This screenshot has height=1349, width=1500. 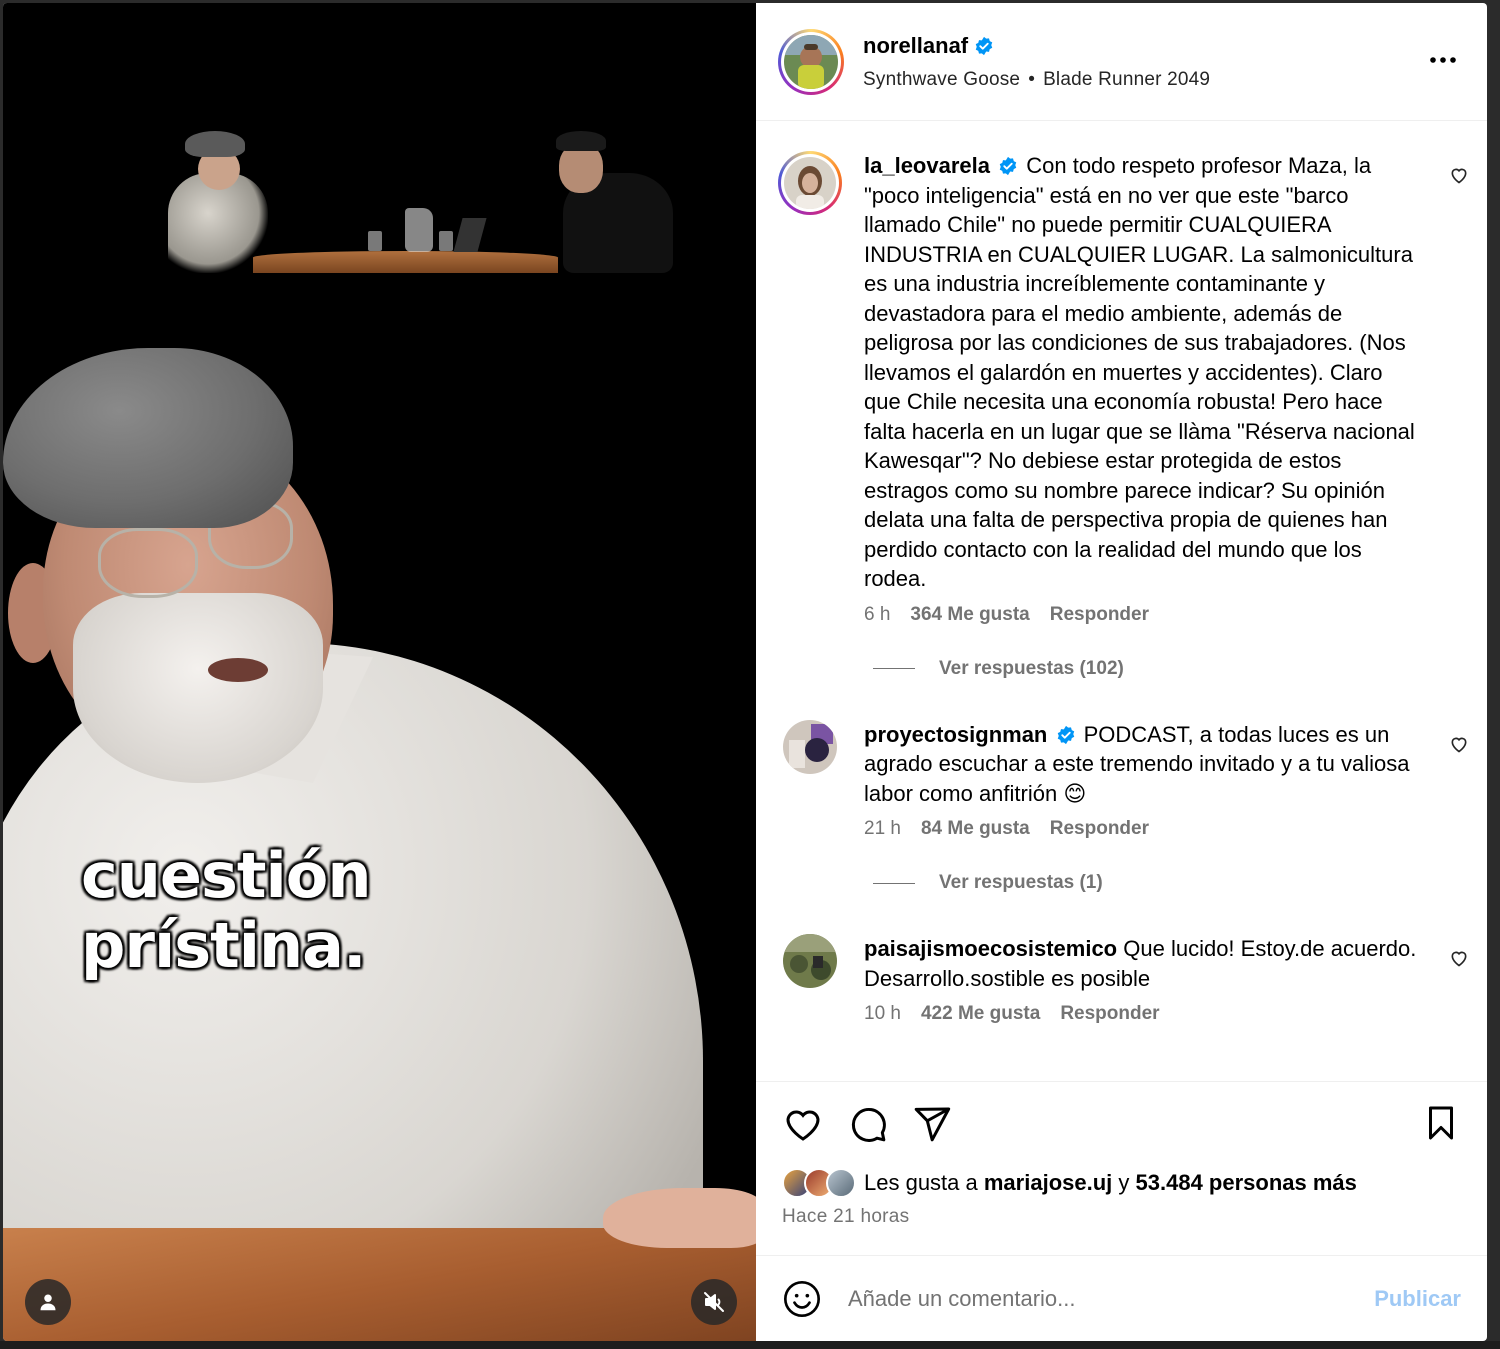 I want to click on comment-time: 10 h, so click(x=882, y=1014).